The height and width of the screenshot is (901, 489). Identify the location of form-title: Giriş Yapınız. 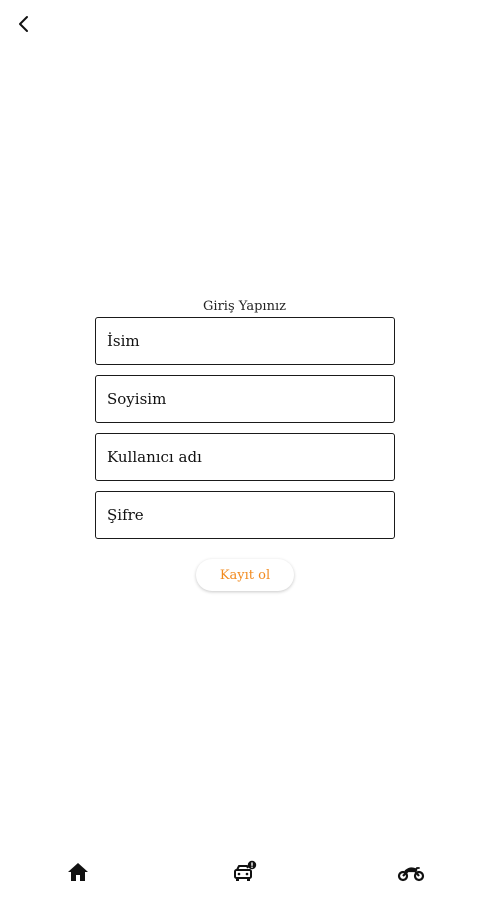
(244, 306).